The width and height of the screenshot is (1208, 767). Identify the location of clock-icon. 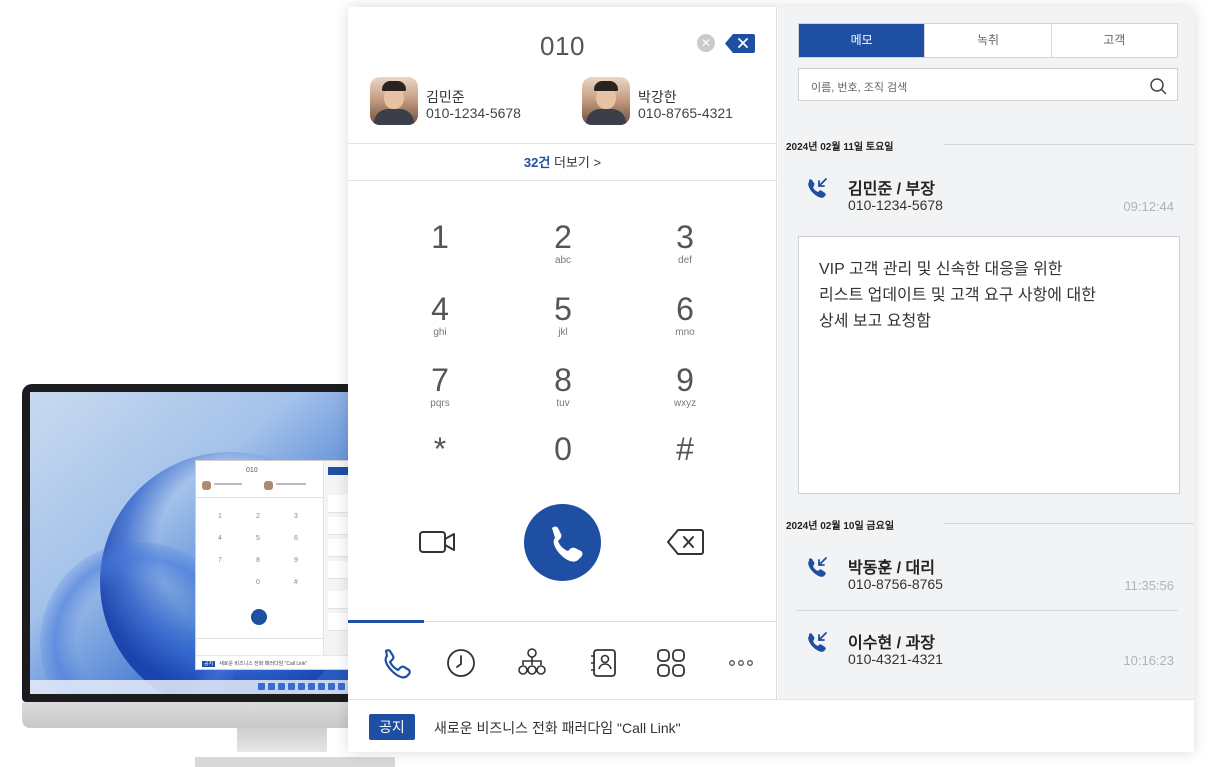
(461, 663).